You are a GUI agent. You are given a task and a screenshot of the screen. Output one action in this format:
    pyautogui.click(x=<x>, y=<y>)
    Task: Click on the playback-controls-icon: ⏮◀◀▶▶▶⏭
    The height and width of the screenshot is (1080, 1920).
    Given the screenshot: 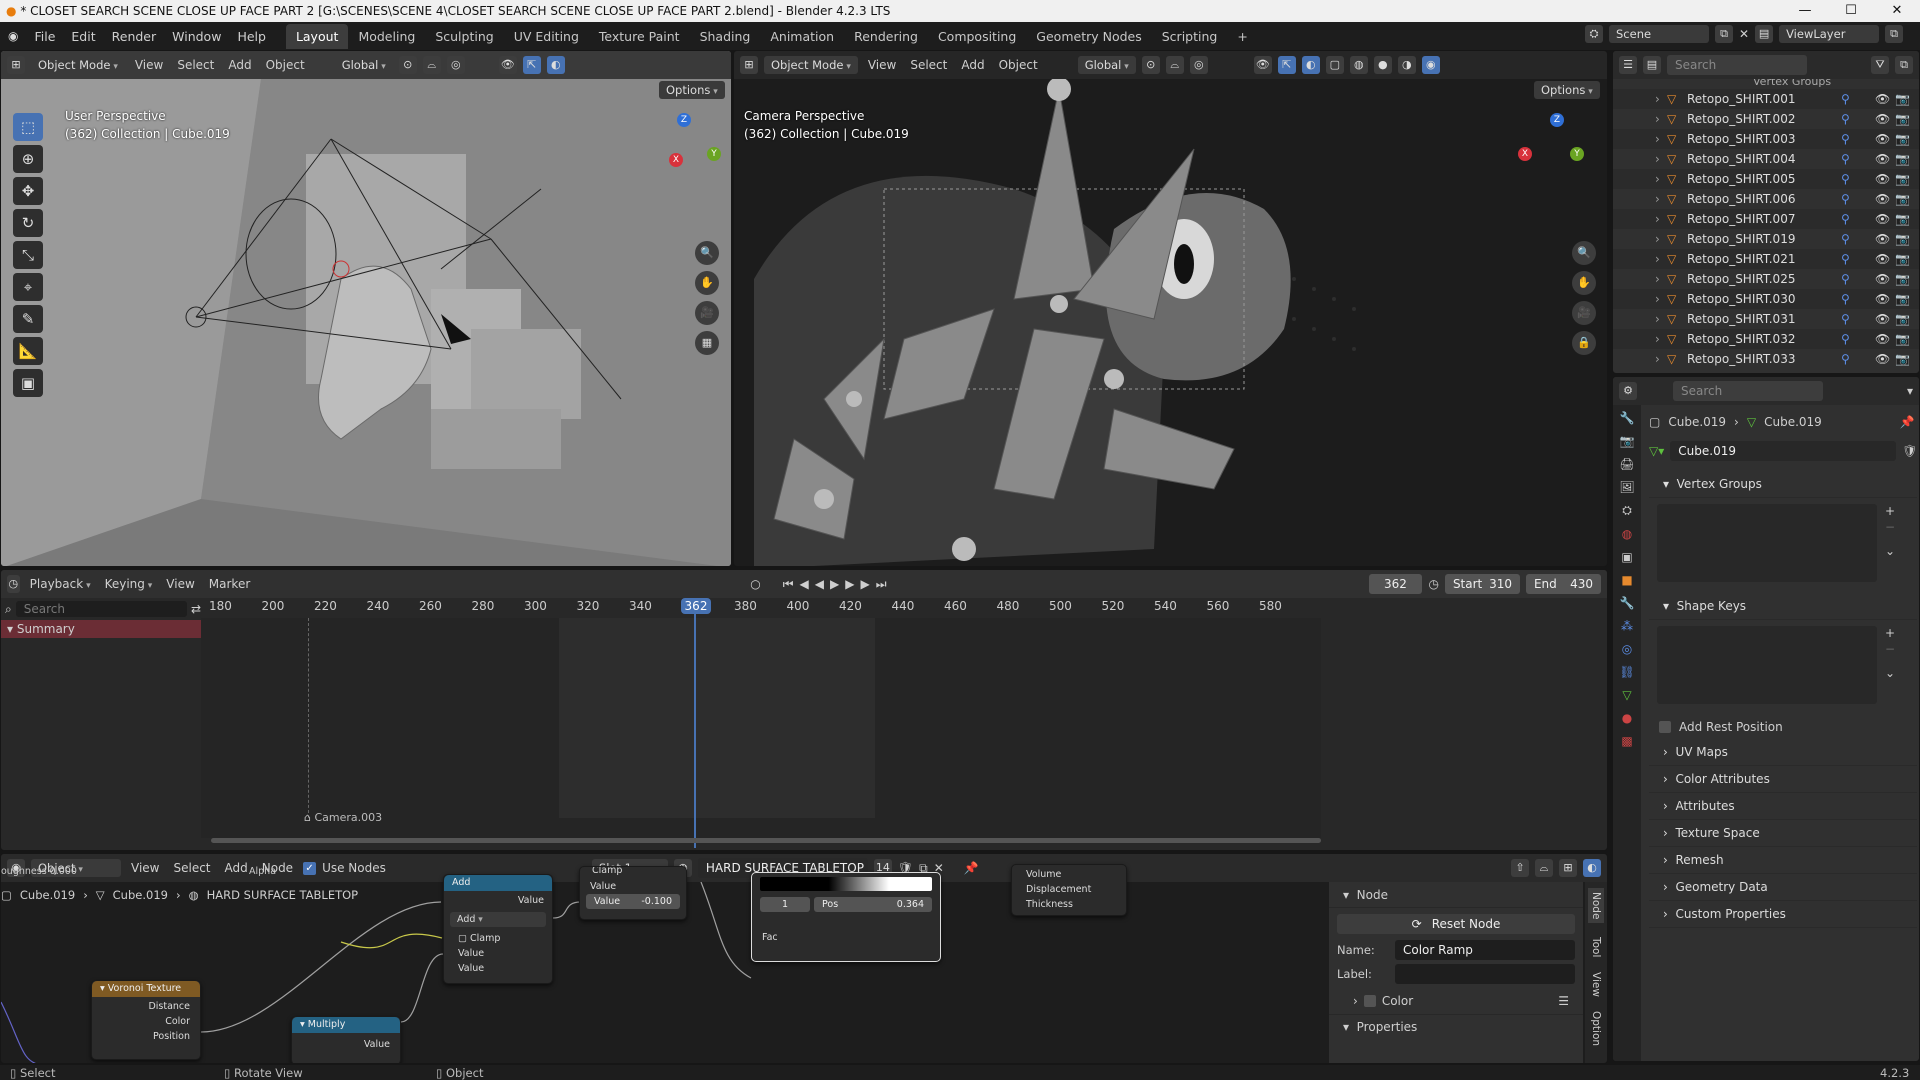 What is the action you would take?
    pyautogui.click(x=838, y=584)
    